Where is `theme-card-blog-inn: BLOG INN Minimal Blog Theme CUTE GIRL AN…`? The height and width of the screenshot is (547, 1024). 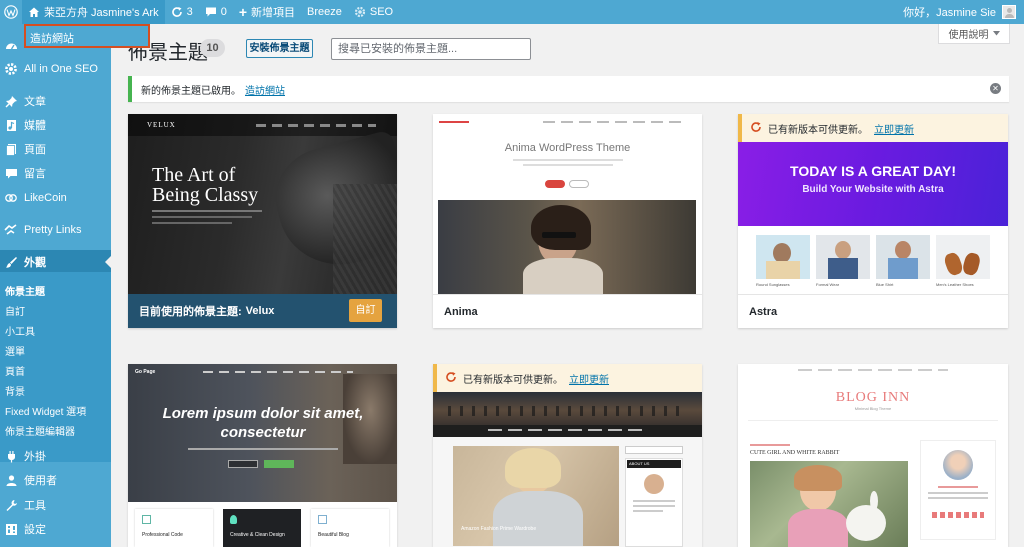 theme-card-blog-inn: BLOG INN Minimal Blog Theme CUTE GIRL AN… is located at coordinates (873, 455).